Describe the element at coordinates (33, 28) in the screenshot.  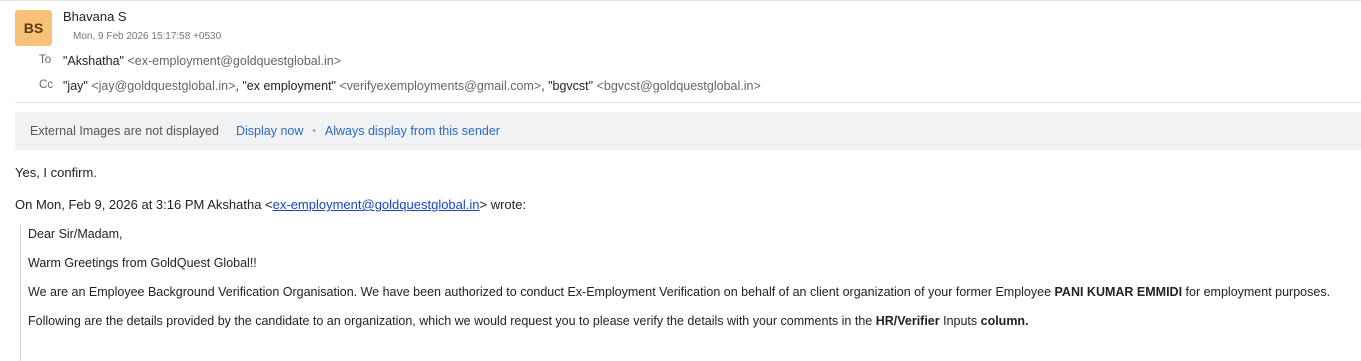
I see `avatar: BS` at that location.